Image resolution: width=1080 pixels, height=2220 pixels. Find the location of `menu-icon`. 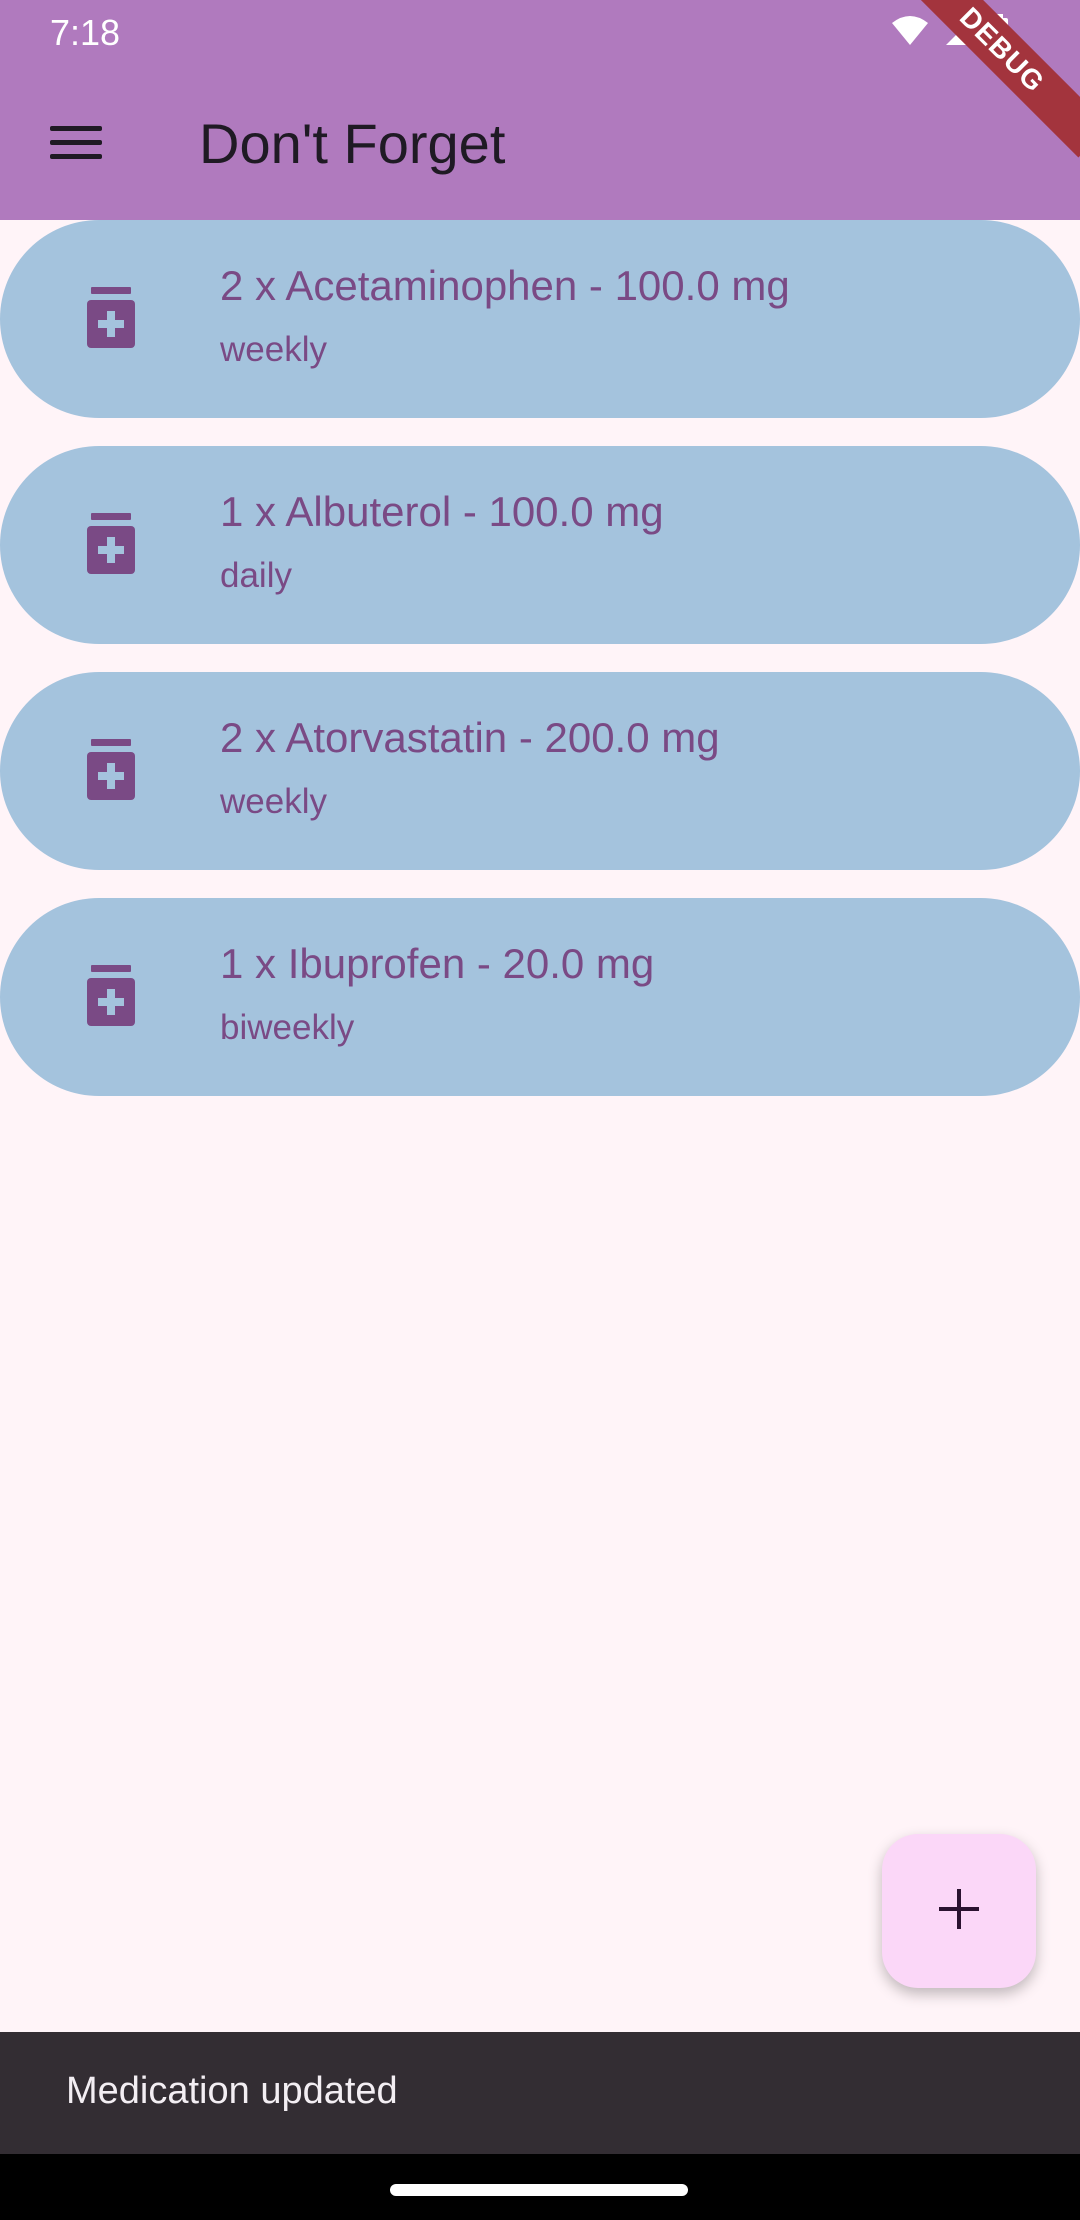

menu-icon is located at coordinates (76, 144).